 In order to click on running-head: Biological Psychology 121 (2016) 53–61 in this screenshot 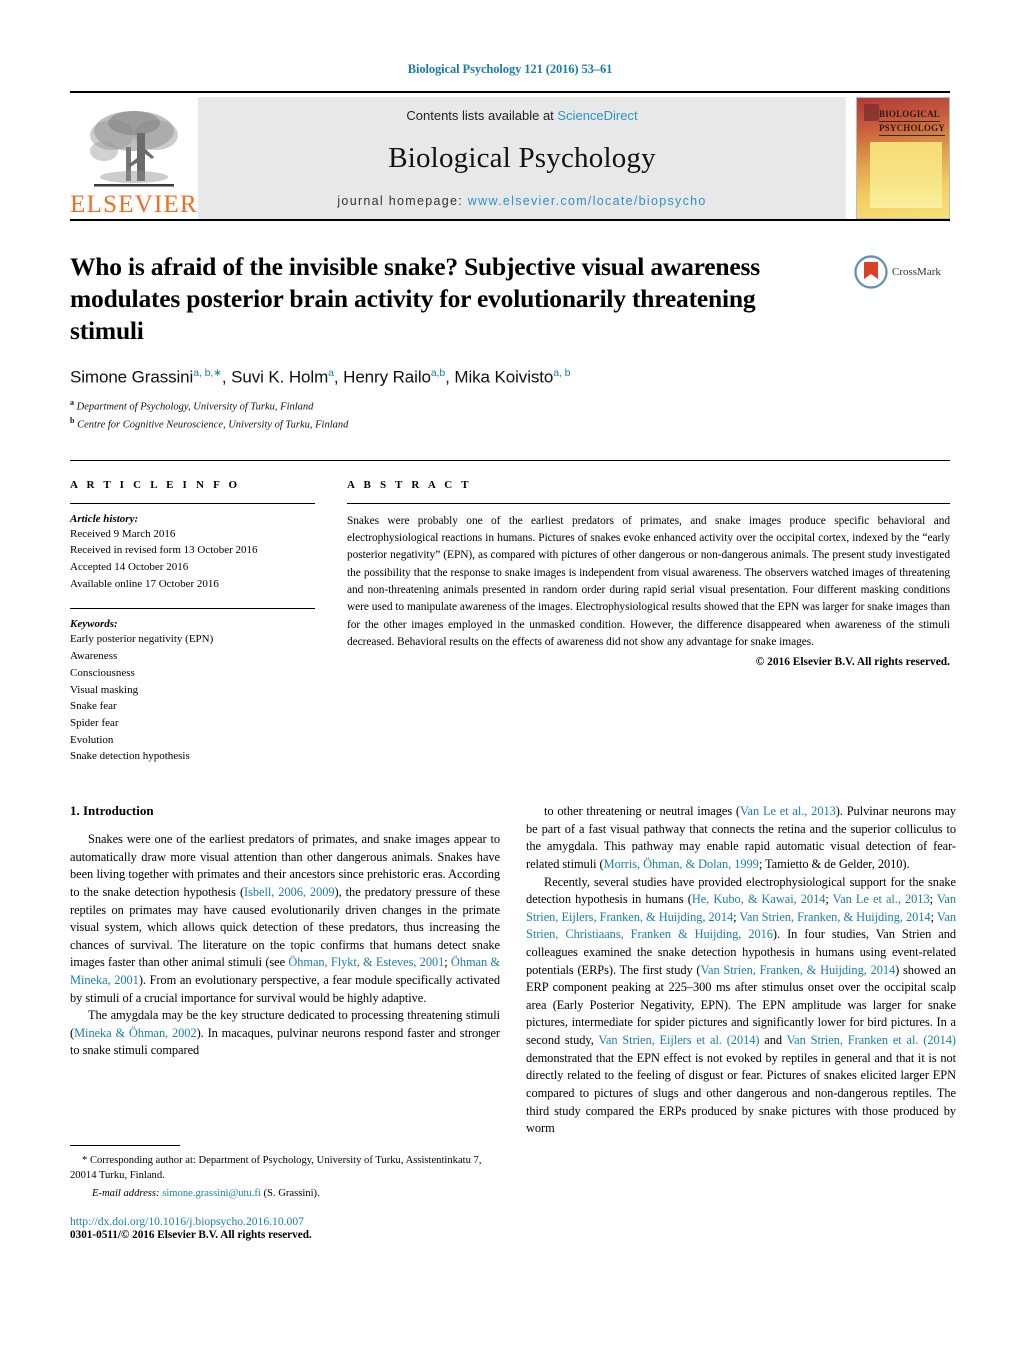, I will do `click(510, 69)`.